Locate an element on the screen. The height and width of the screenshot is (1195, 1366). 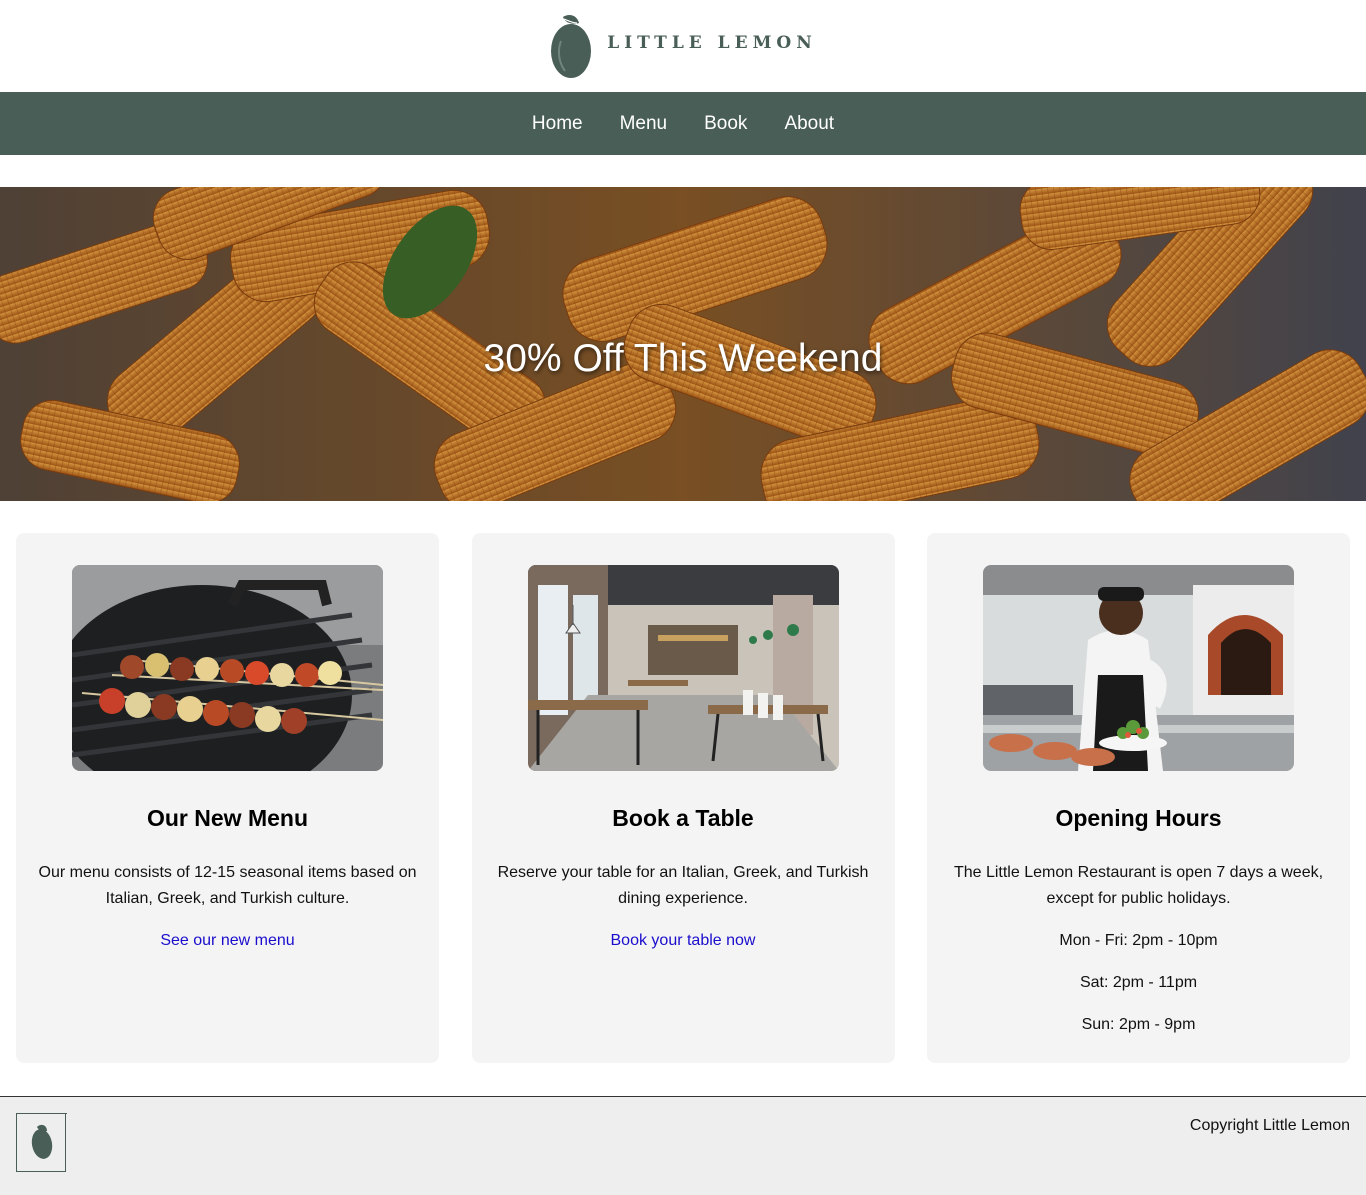
hours-sunday: Sun: 2pm - 9pm is located at coordinates (1138, 1024).